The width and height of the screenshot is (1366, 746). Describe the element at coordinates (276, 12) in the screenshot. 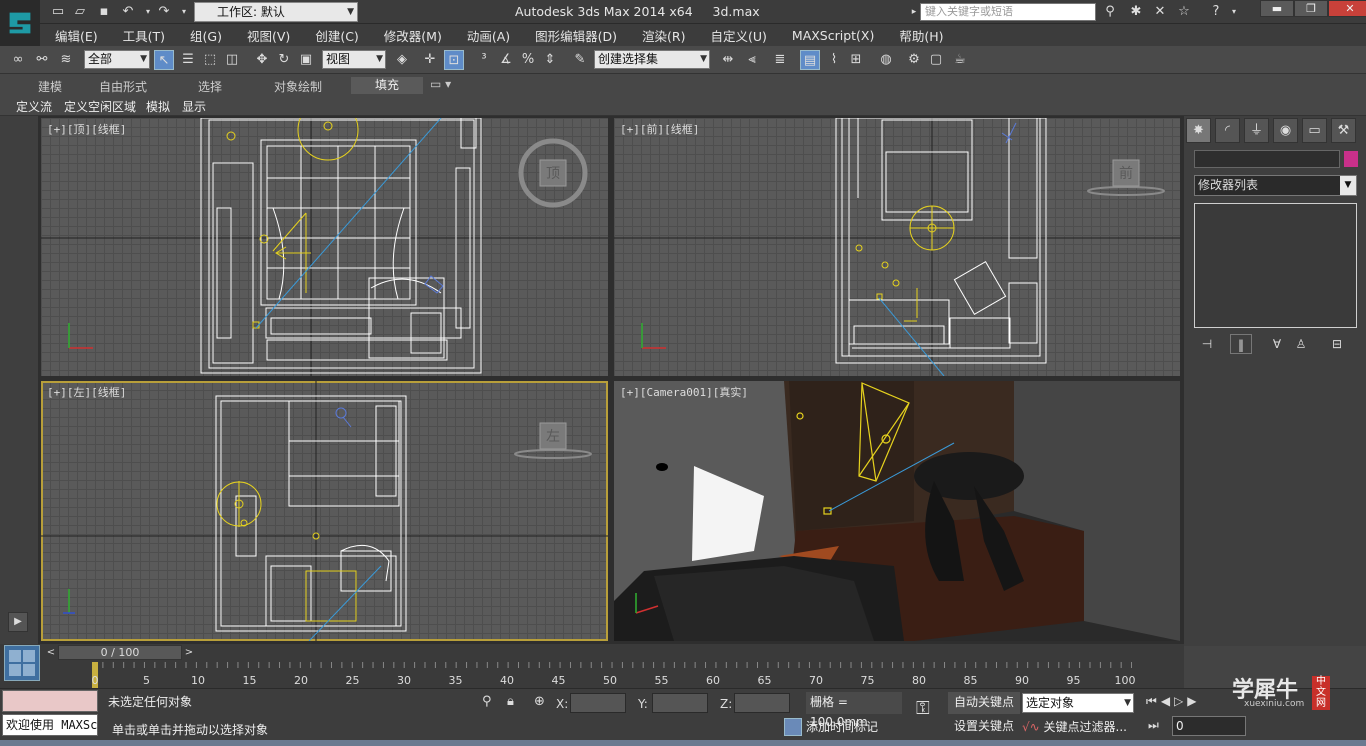

I see `workspace-select: 工作区: 默认 ▼` at that location.